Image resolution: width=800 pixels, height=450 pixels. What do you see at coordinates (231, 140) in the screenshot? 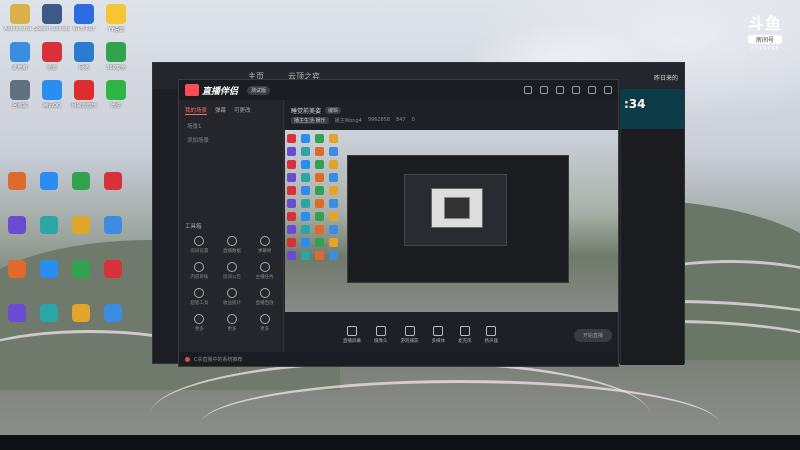
I see `add-scene-item: 添加场景` at bounding box center [231, 140].